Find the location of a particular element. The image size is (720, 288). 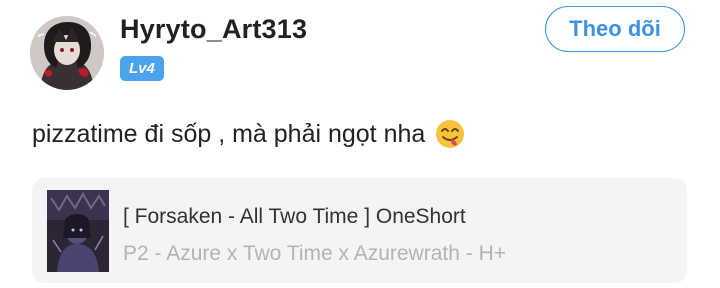

avatar-image is located at coordinates (67, 53).